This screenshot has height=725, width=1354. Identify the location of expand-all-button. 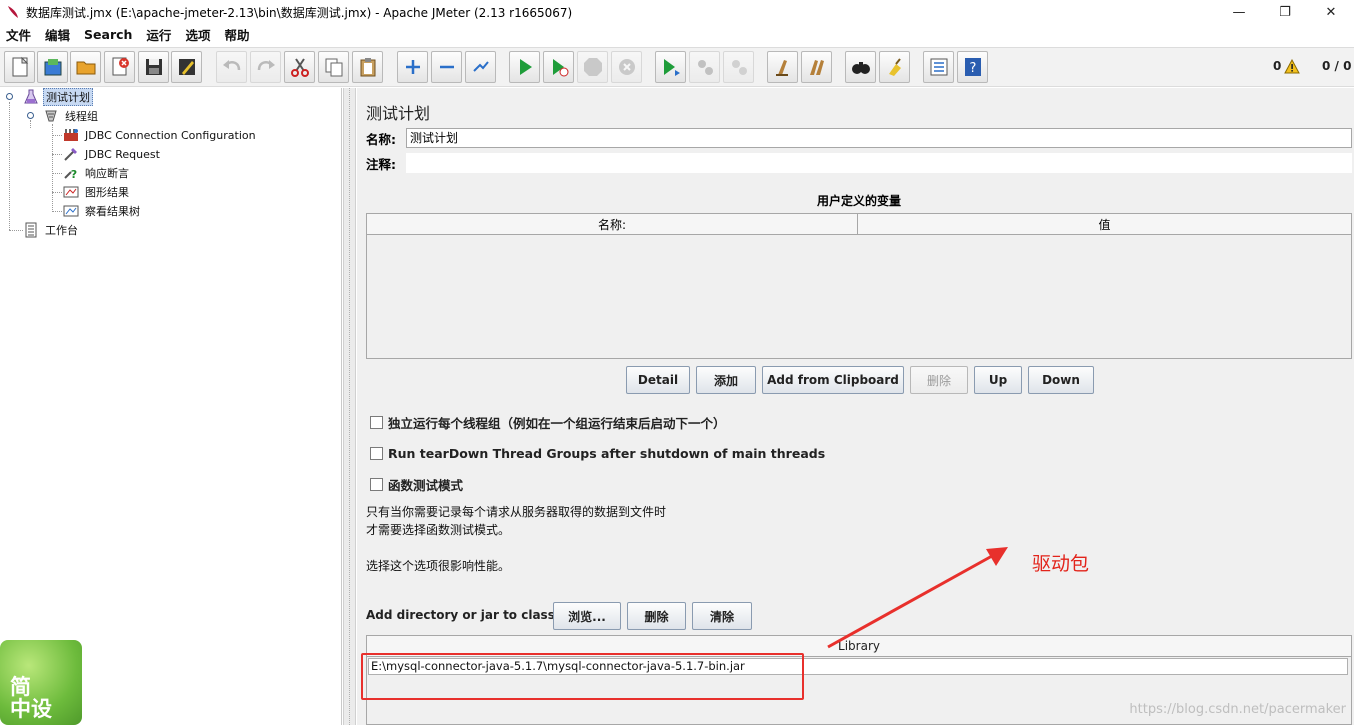
(412, 67).